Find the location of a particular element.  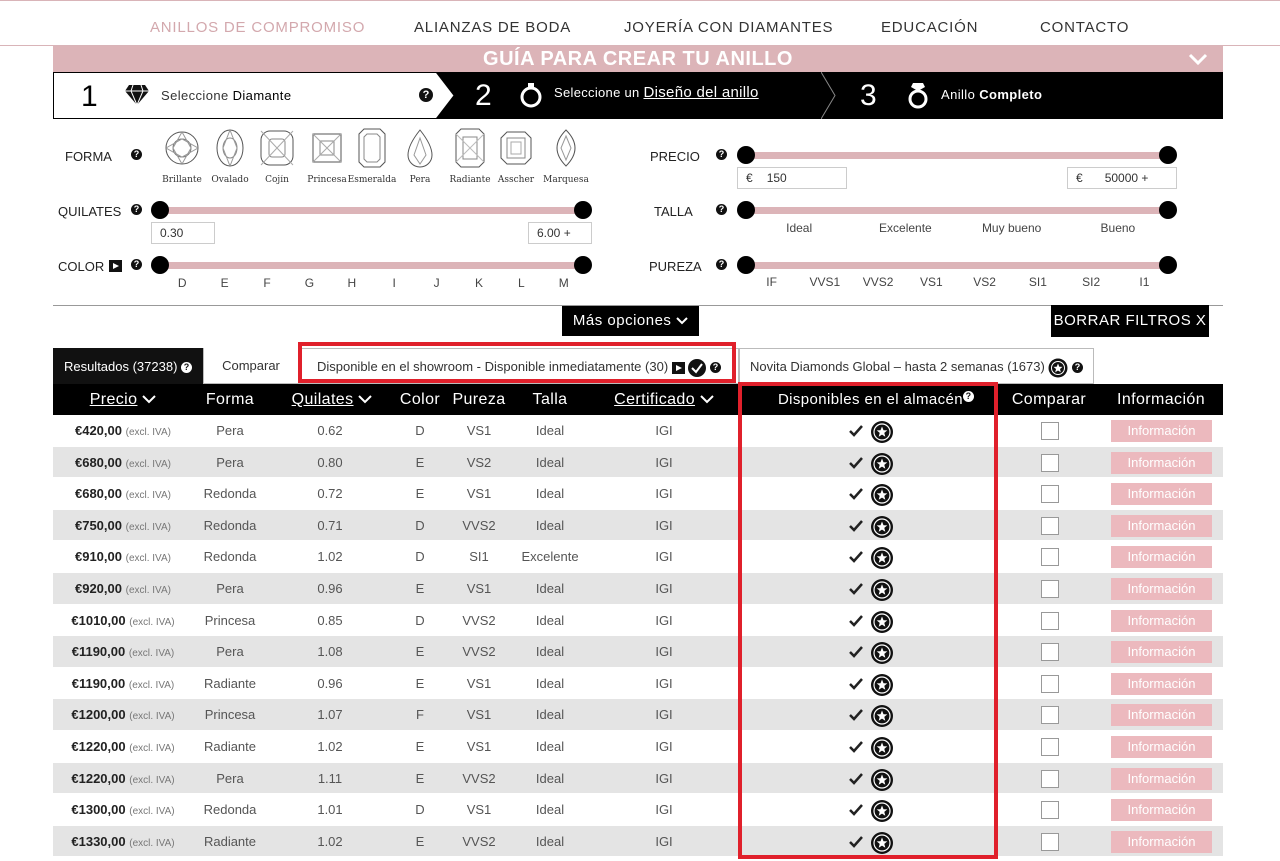

shape-asscher: Asscher is located at coordinates (516, 158).